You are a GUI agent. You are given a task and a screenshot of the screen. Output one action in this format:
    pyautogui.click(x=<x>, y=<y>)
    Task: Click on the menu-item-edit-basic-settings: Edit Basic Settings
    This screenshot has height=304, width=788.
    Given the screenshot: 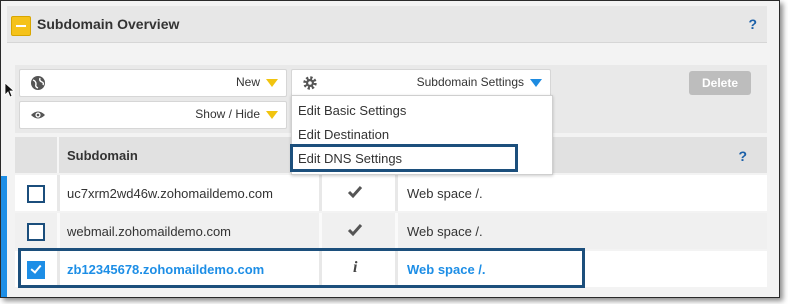 What is the action you would take?
    pyautogui.click(x=352, y=110)
    